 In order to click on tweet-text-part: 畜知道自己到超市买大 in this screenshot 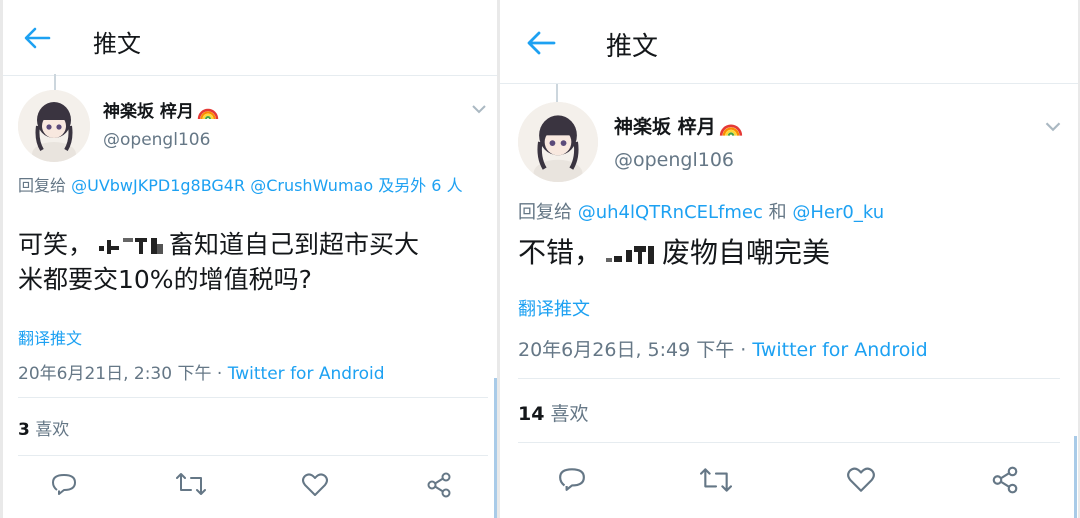, I will do `click(294, 244)`.